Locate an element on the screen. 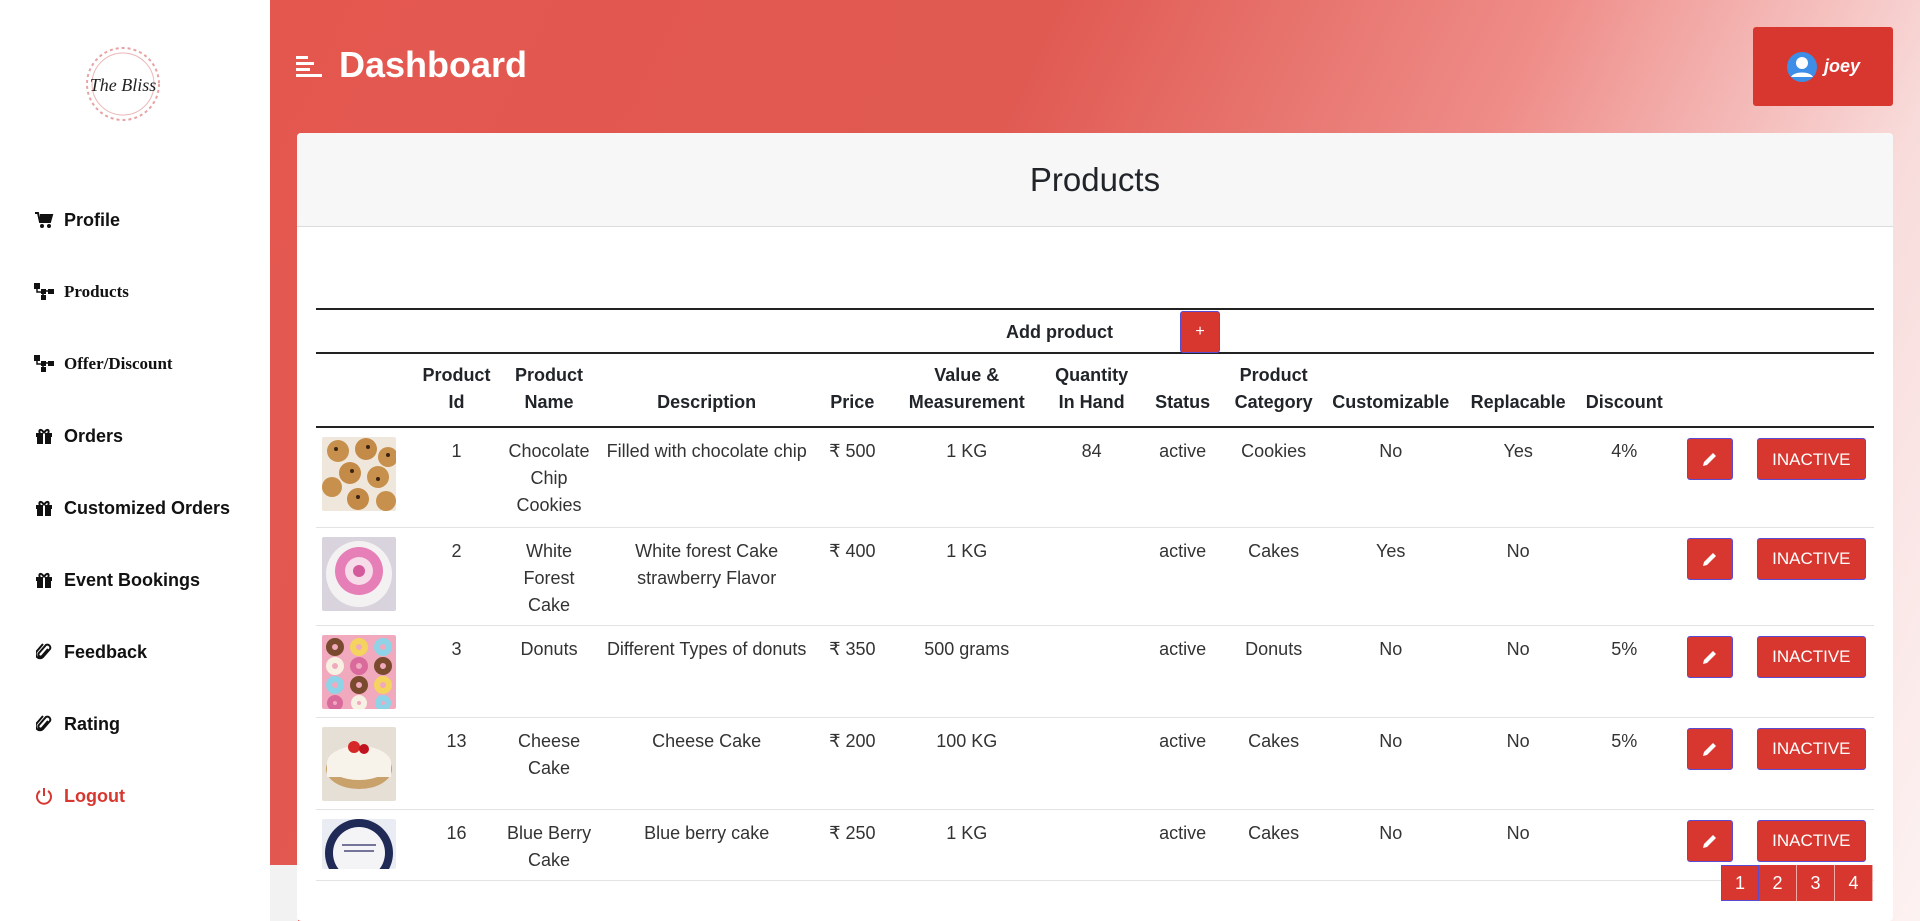 Image resolution: width=1920 pixels, height=921 pixels. cell-product-name: Blue Berry Cake is located at coordinates (549, 845).